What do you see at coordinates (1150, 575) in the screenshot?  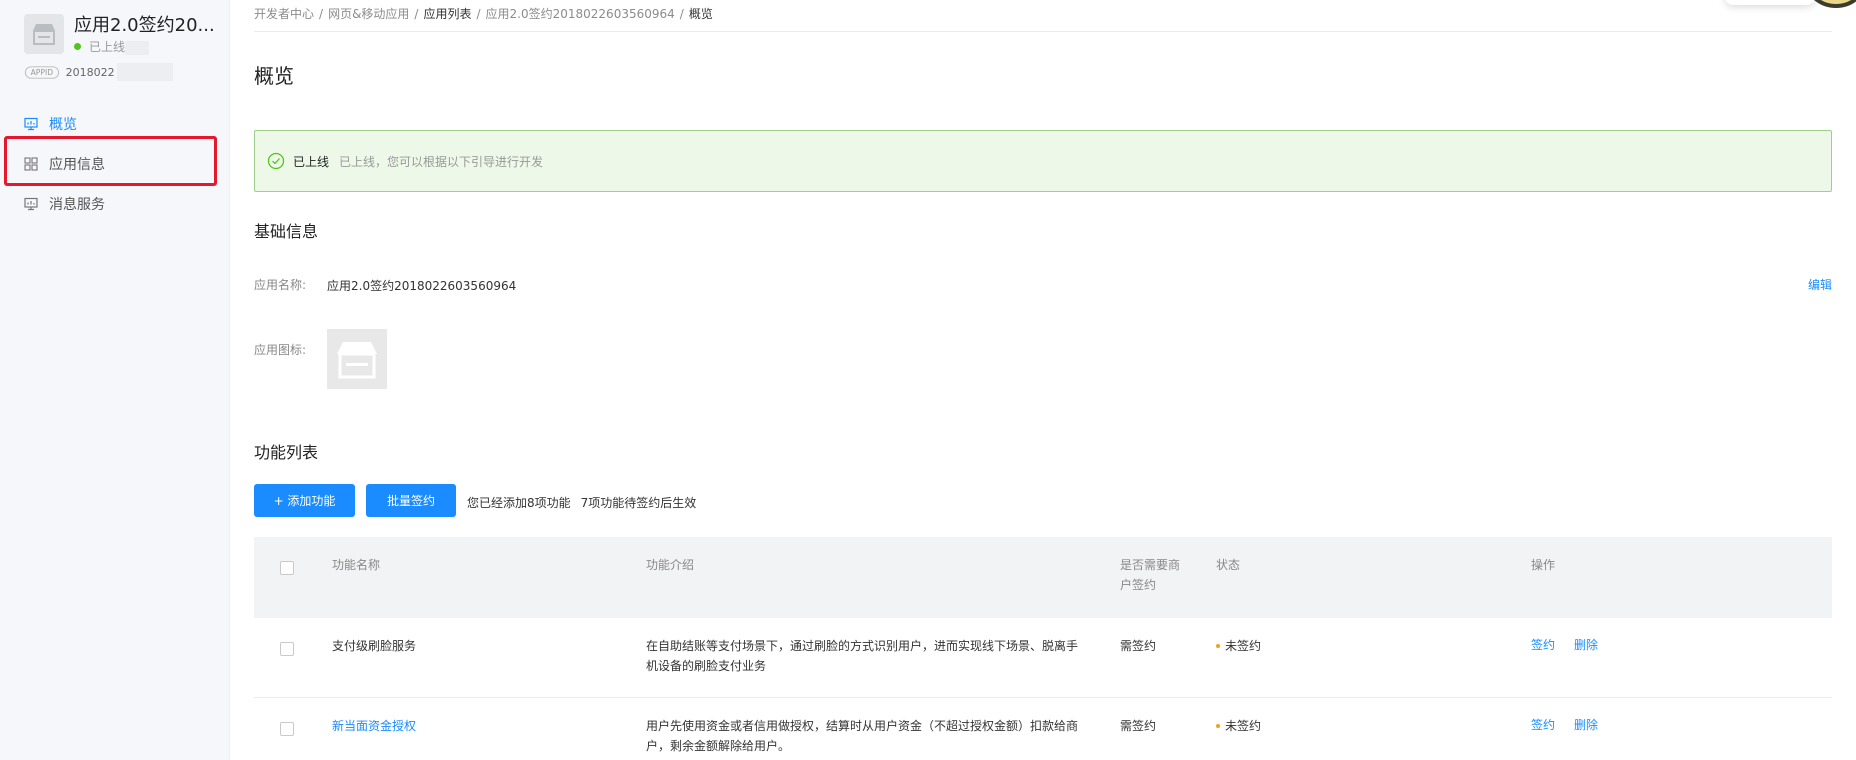 I see `col-need-sign: 是否需要商 户签约` at bounding box center [1150, 575].